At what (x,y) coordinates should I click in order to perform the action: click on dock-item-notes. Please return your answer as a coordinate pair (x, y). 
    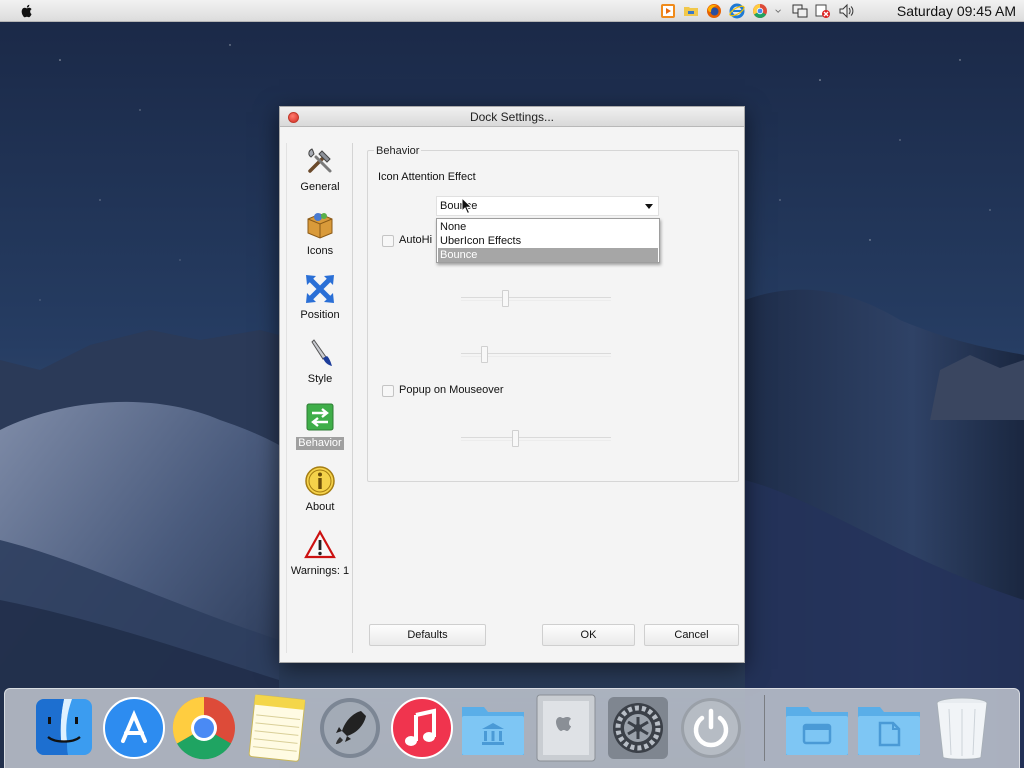
    Looking at the image, I should click on (276, 728).